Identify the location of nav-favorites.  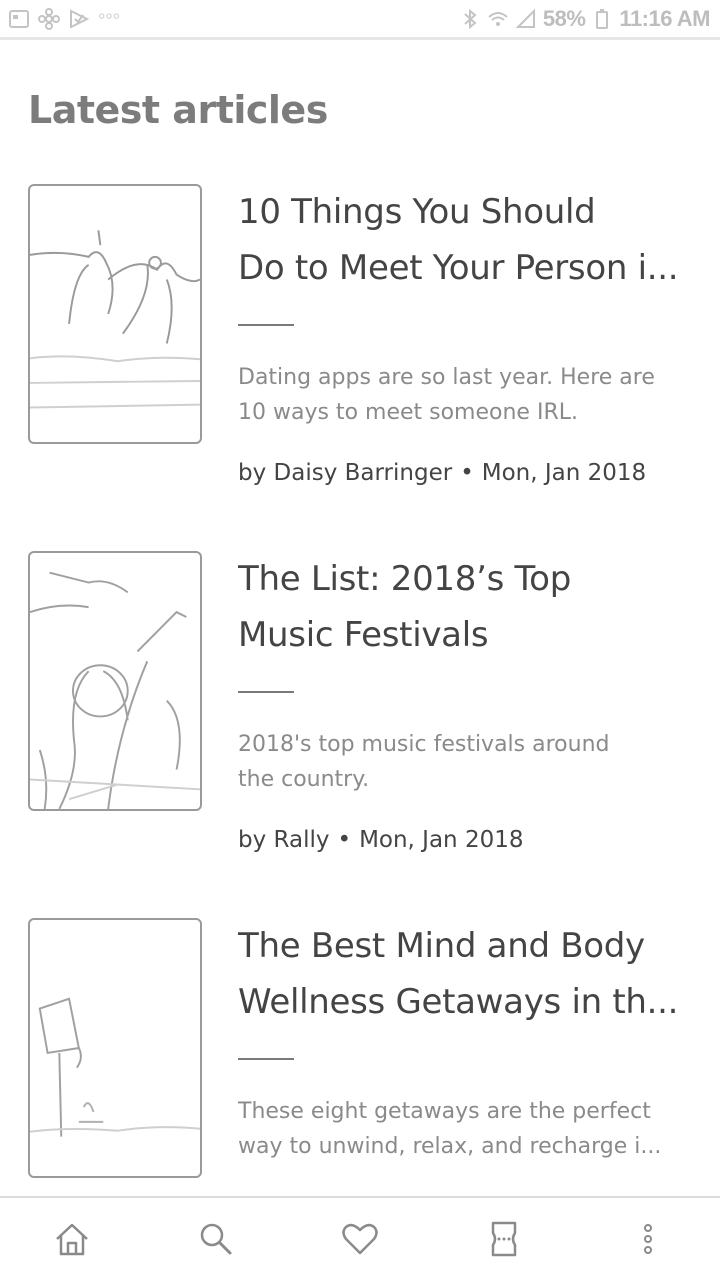
(360, 1239).